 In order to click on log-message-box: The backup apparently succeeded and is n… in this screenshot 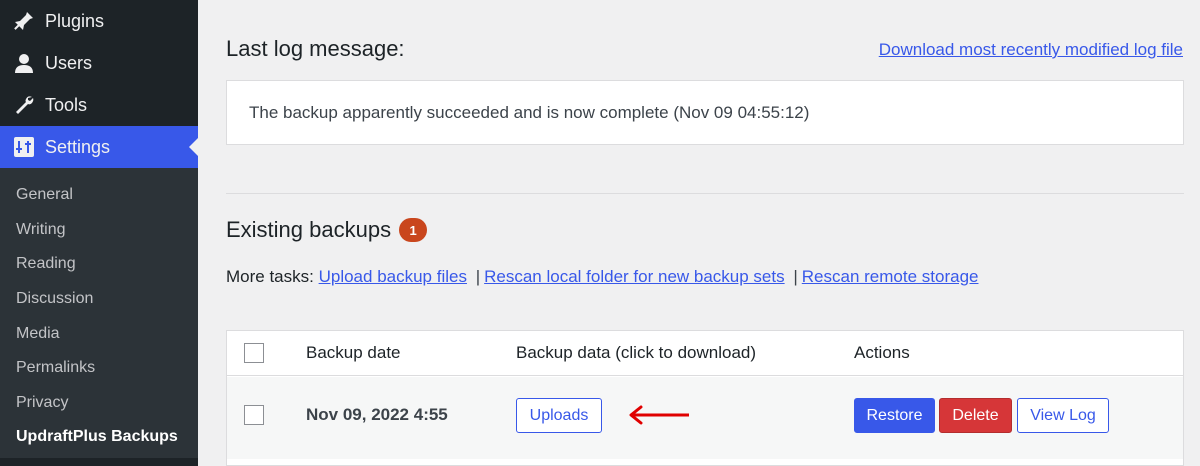, I will do `click(705, 112)`.